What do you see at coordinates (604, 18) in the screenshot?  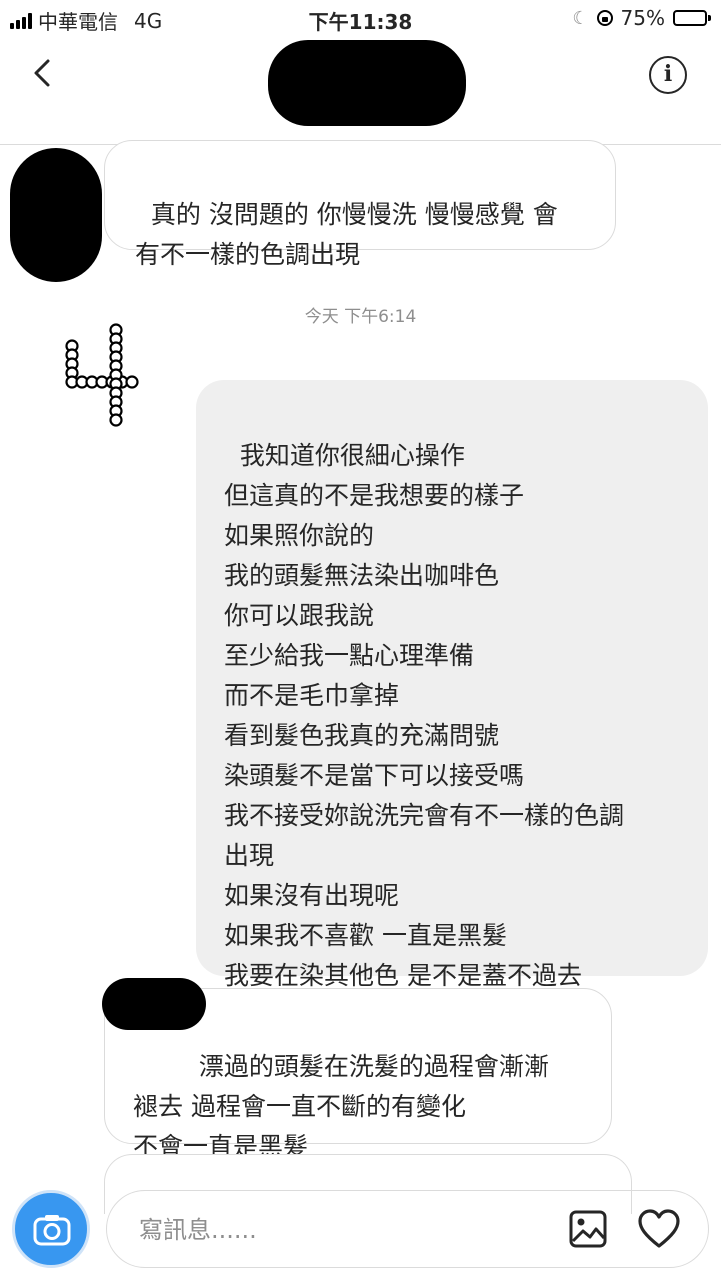 I see `rotation-lock-icon` at bounding box center [604, 18].